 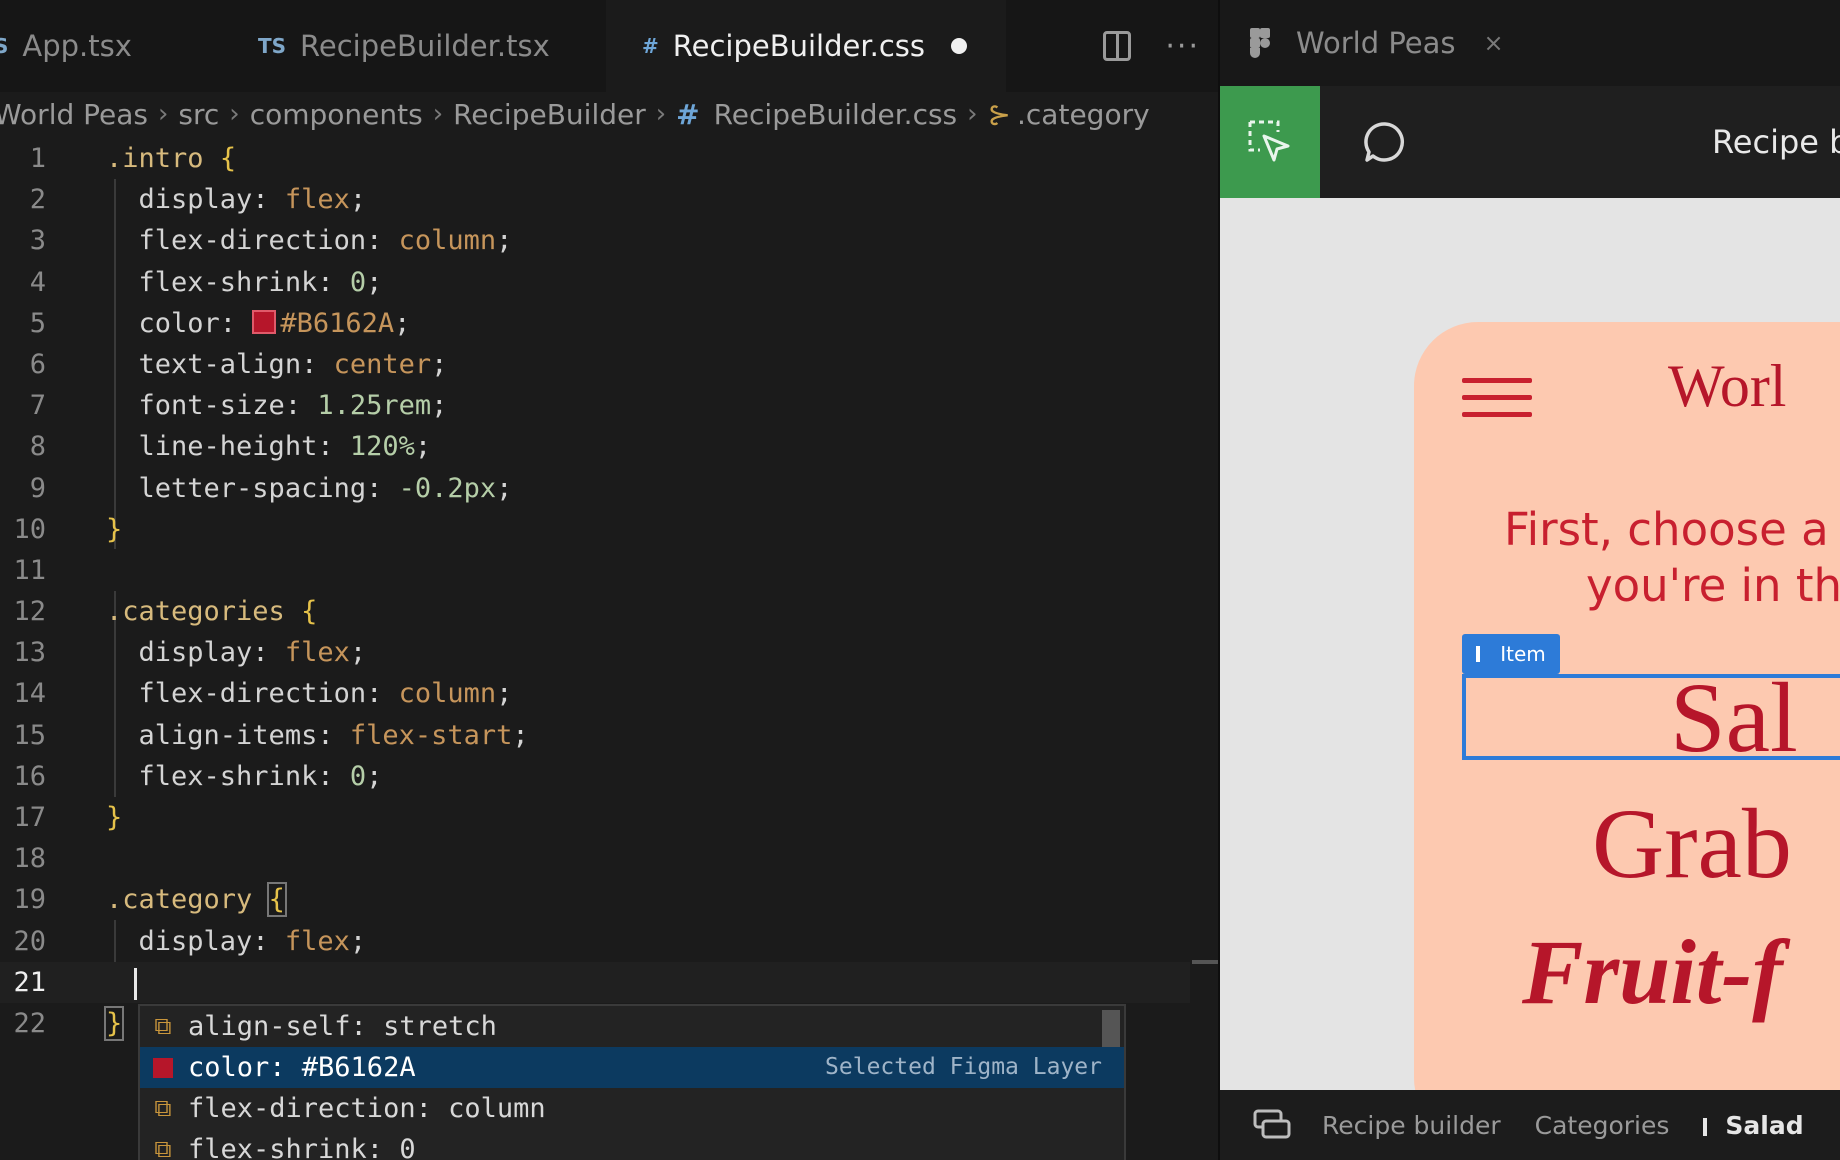 I want to click on suggestion-item-selected: color: #B6162A Selected Figma Layer, so click(x=632, y=1067).